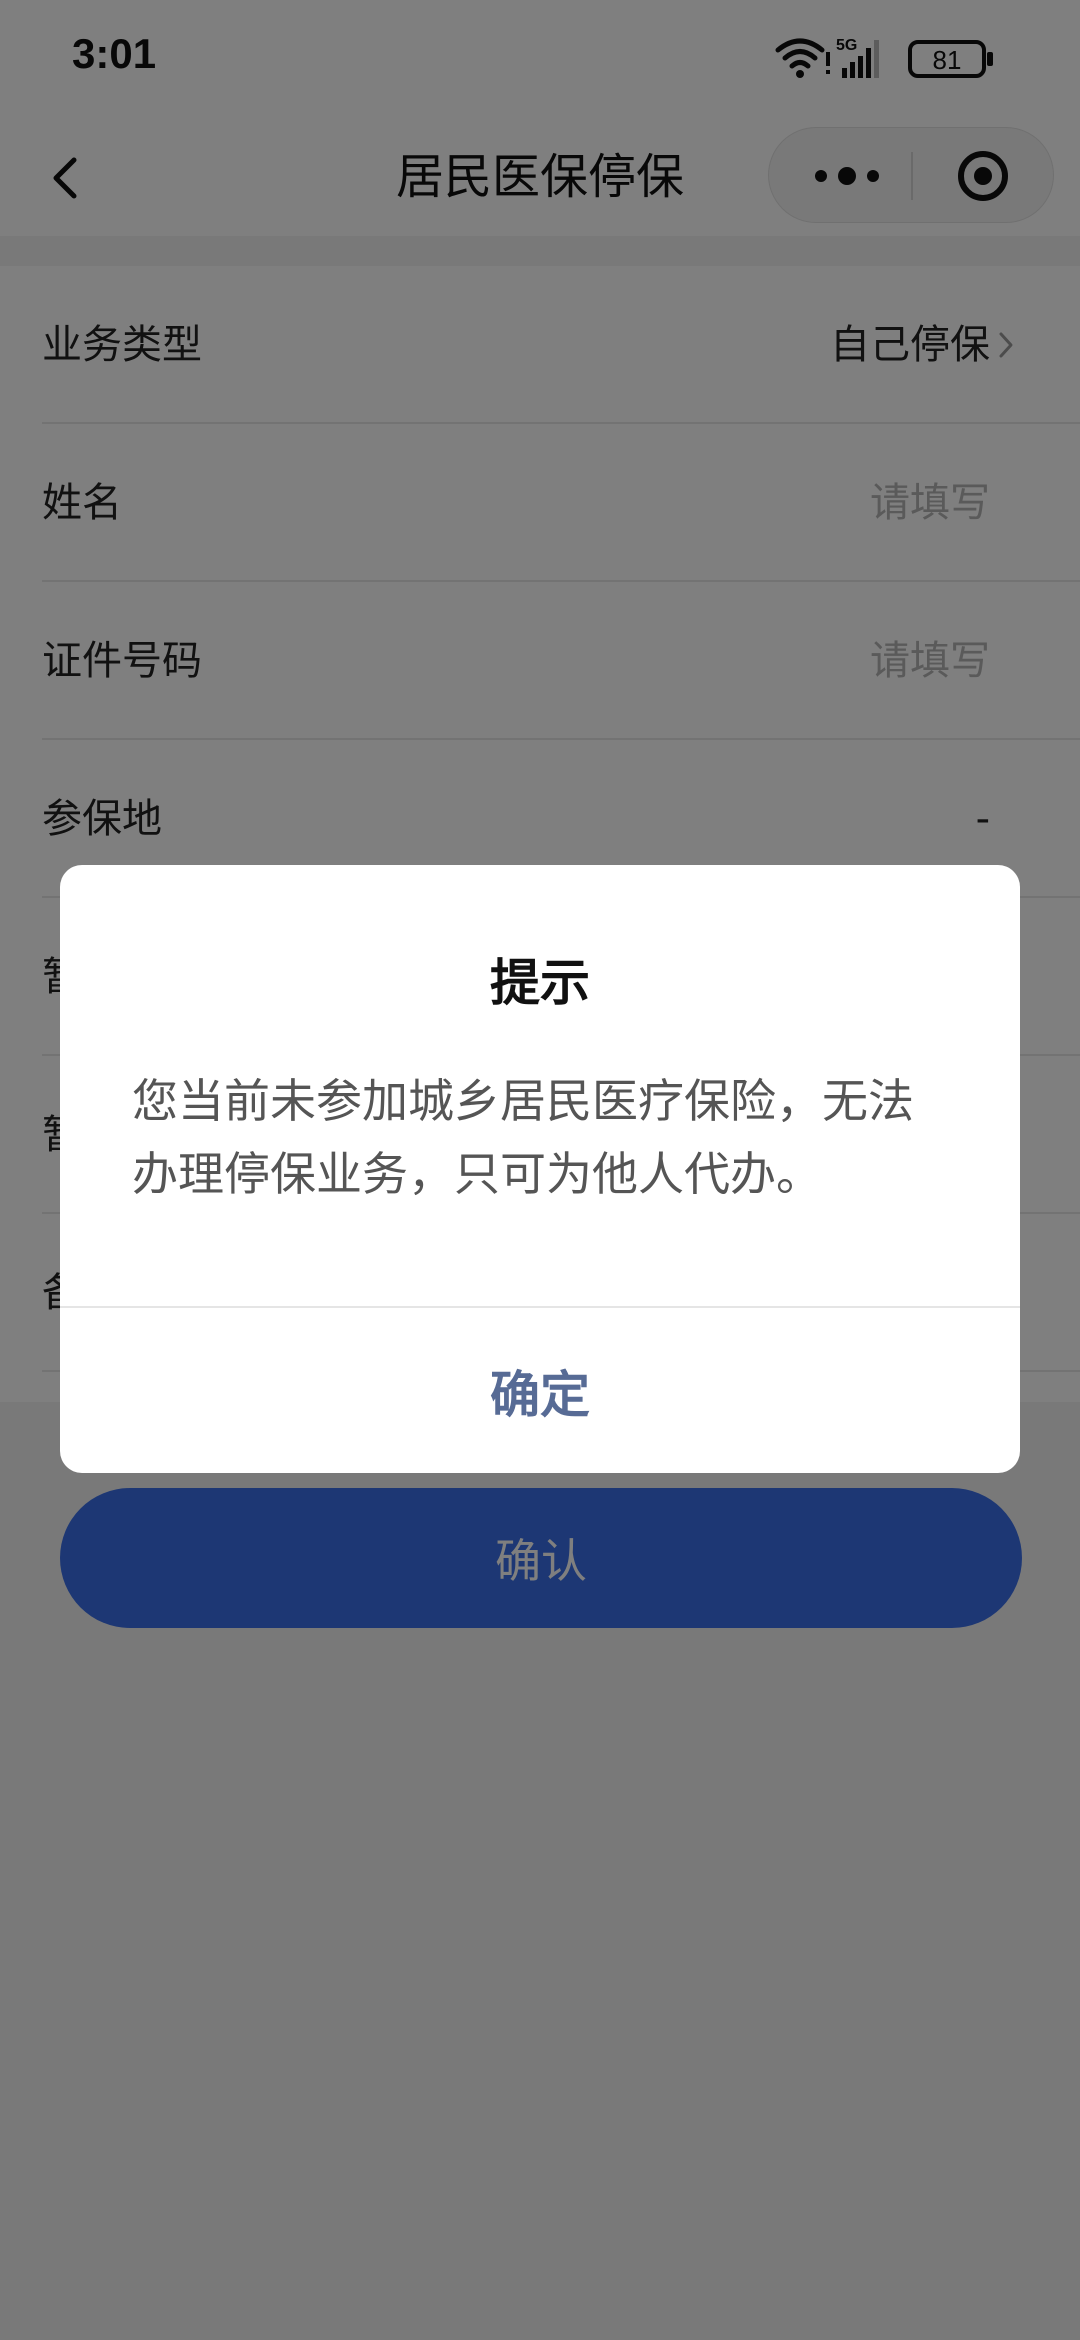  Describe the element at coordinates (523, 1137) in the screenshot. I see `dialog-message: 您当前未参加城乡居民医疗保险，无法办理停保业务，只可为他人代办。` at that location.